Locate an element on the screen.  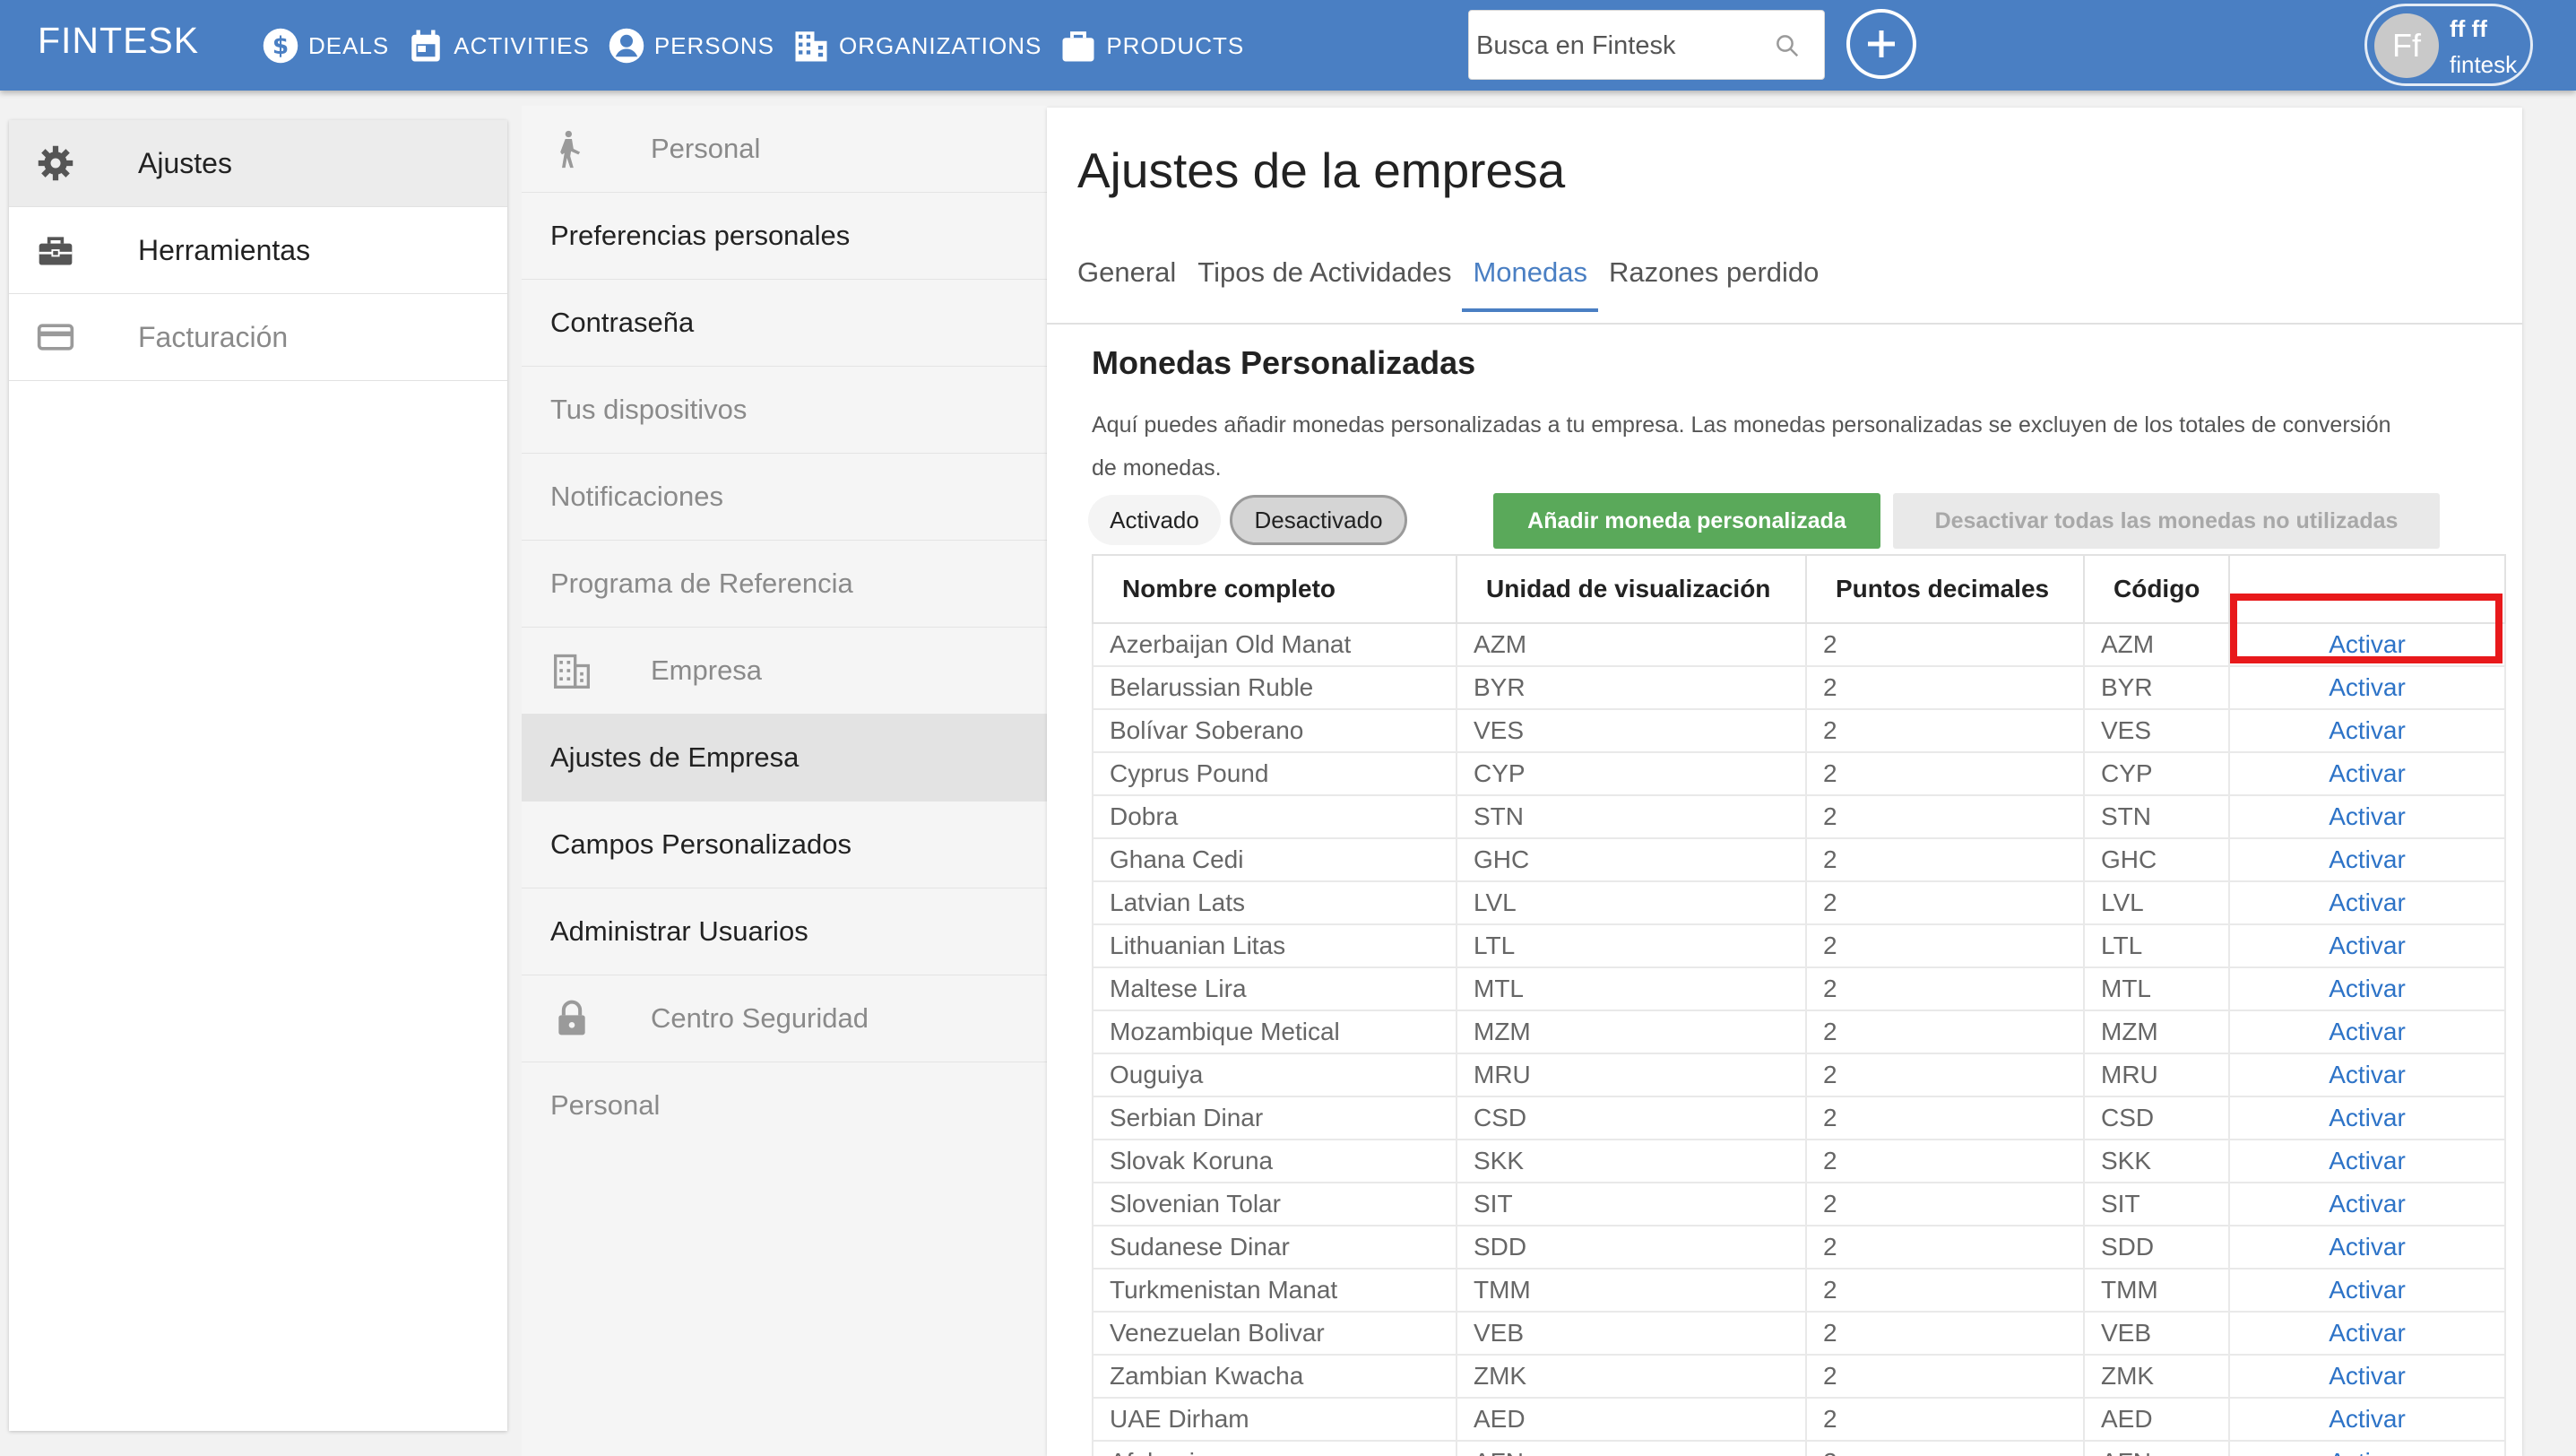
cell-full-name: Latvian Lats is located at coordinates (1274, 903).